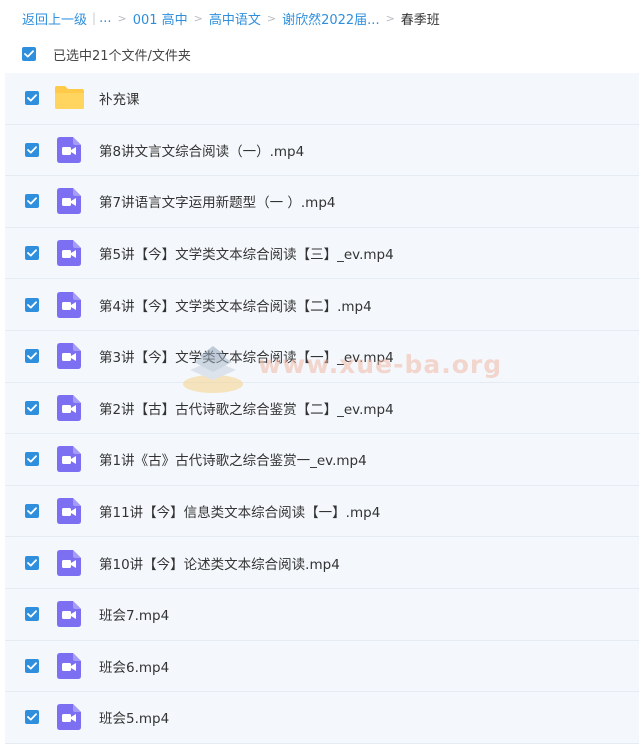 This screenshot has height=744, width=639. Describe the element at coordinates (160, 18) in the screenshot. I see `breadcrumb-item-high-school: 001 高中` at that location.